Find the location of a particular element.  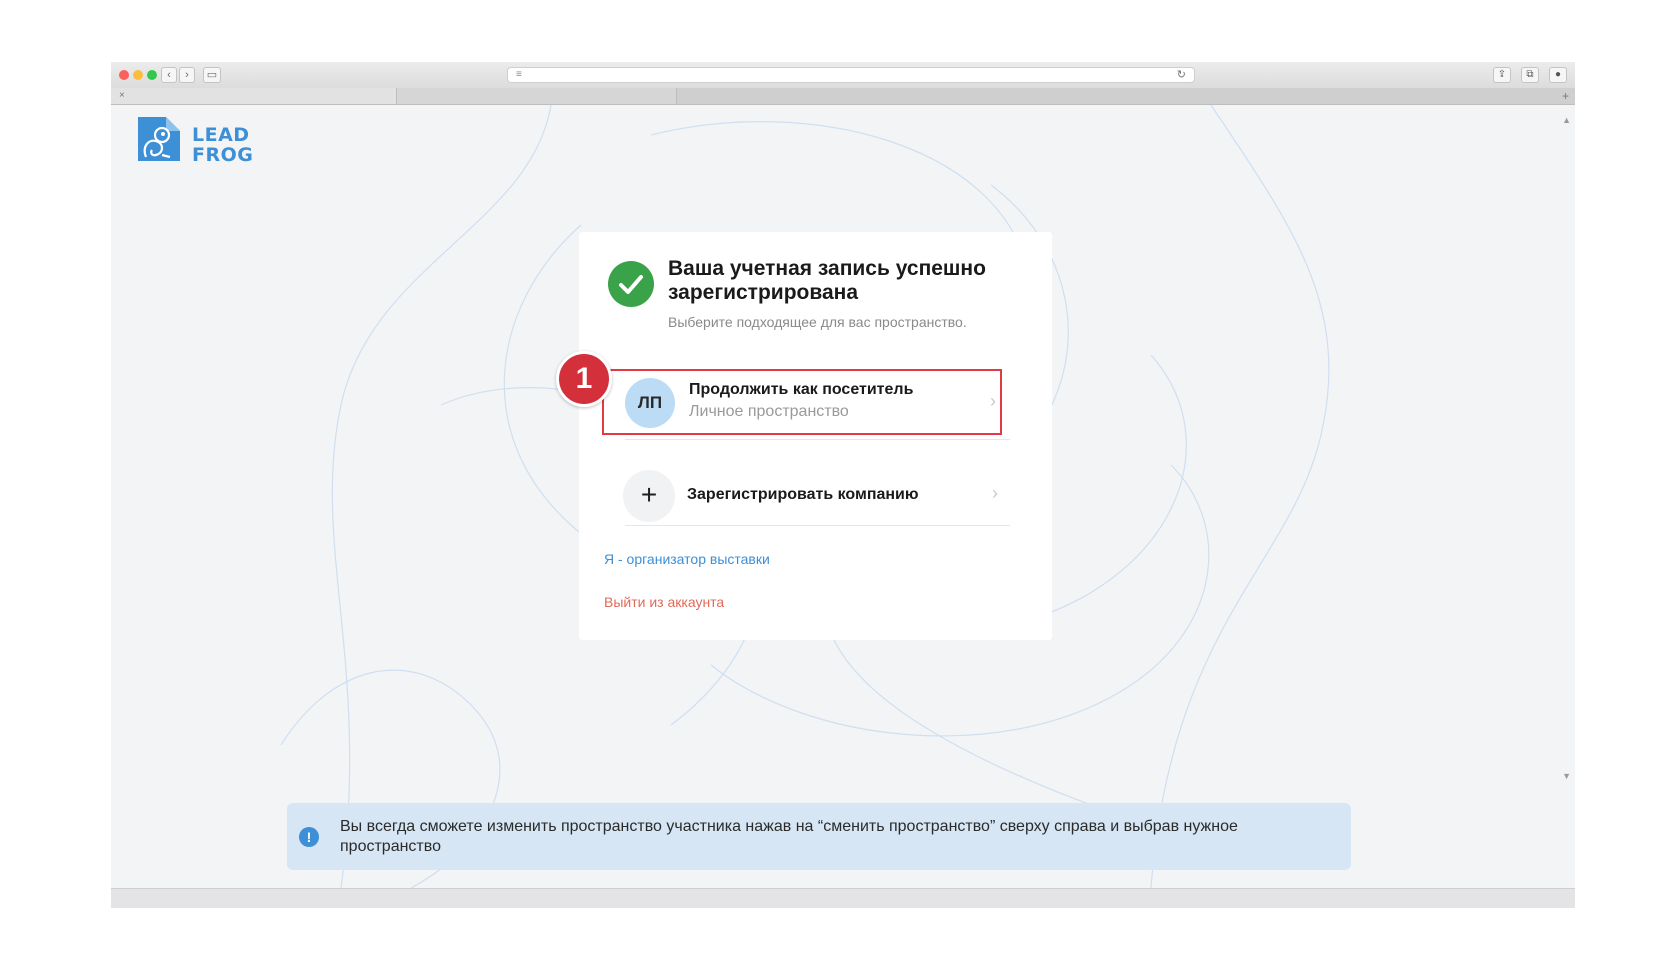

option-title: Продолжить как посетитель is located at coordinates (801, 389).